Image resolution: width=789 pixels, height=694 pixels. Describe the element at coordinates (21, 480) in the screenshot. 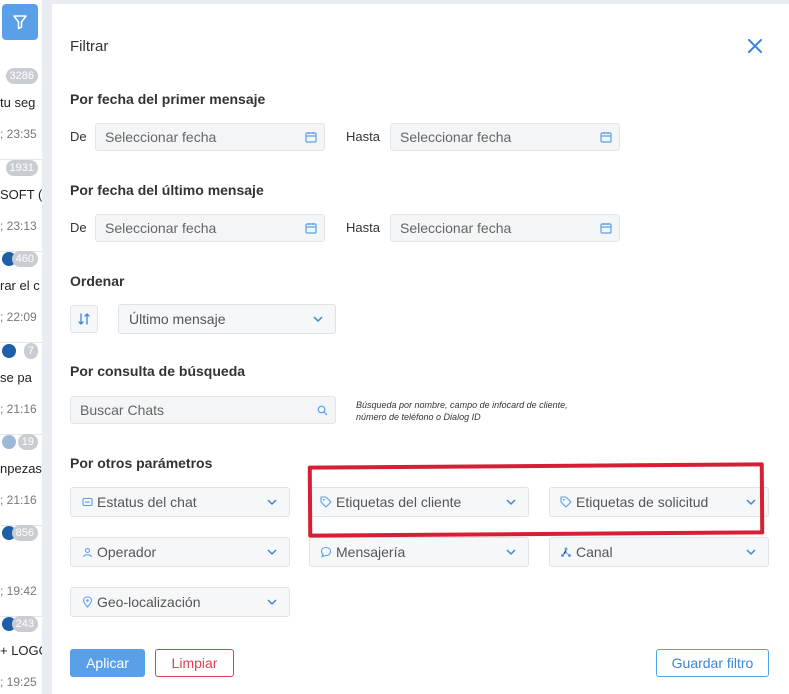

I see `chat-list-item: 19 npezas ; 21:16` at that location.